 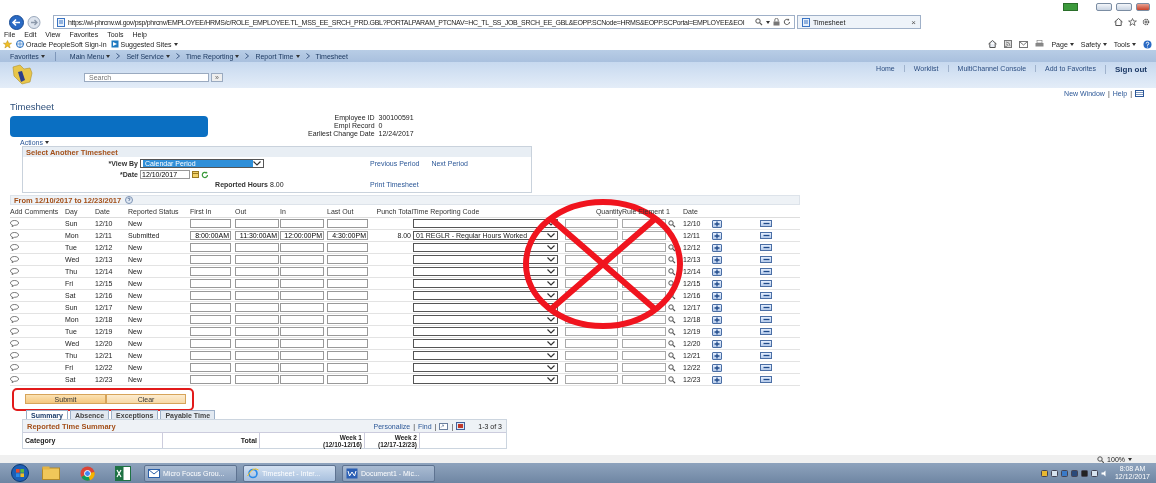 I want to click on browser-icon, so click(x=87, y=473).